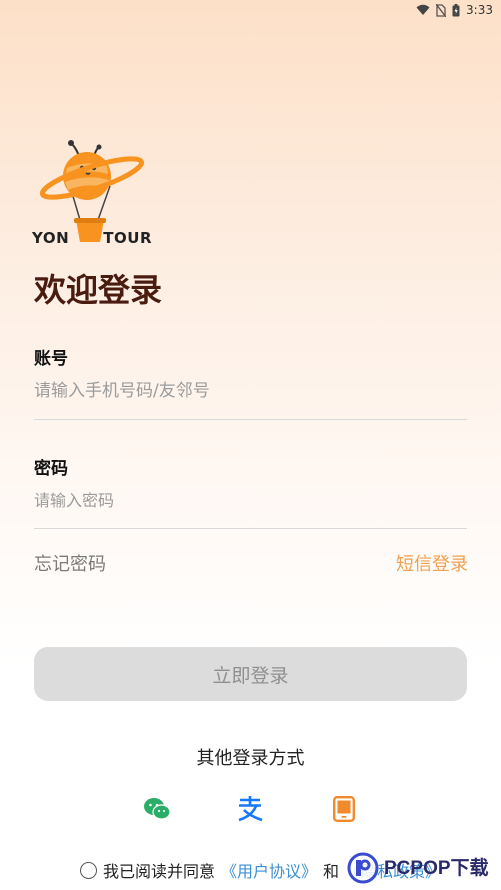 This screenshot has height=890, width=501. I want to click on password-input, so click(250, 500).